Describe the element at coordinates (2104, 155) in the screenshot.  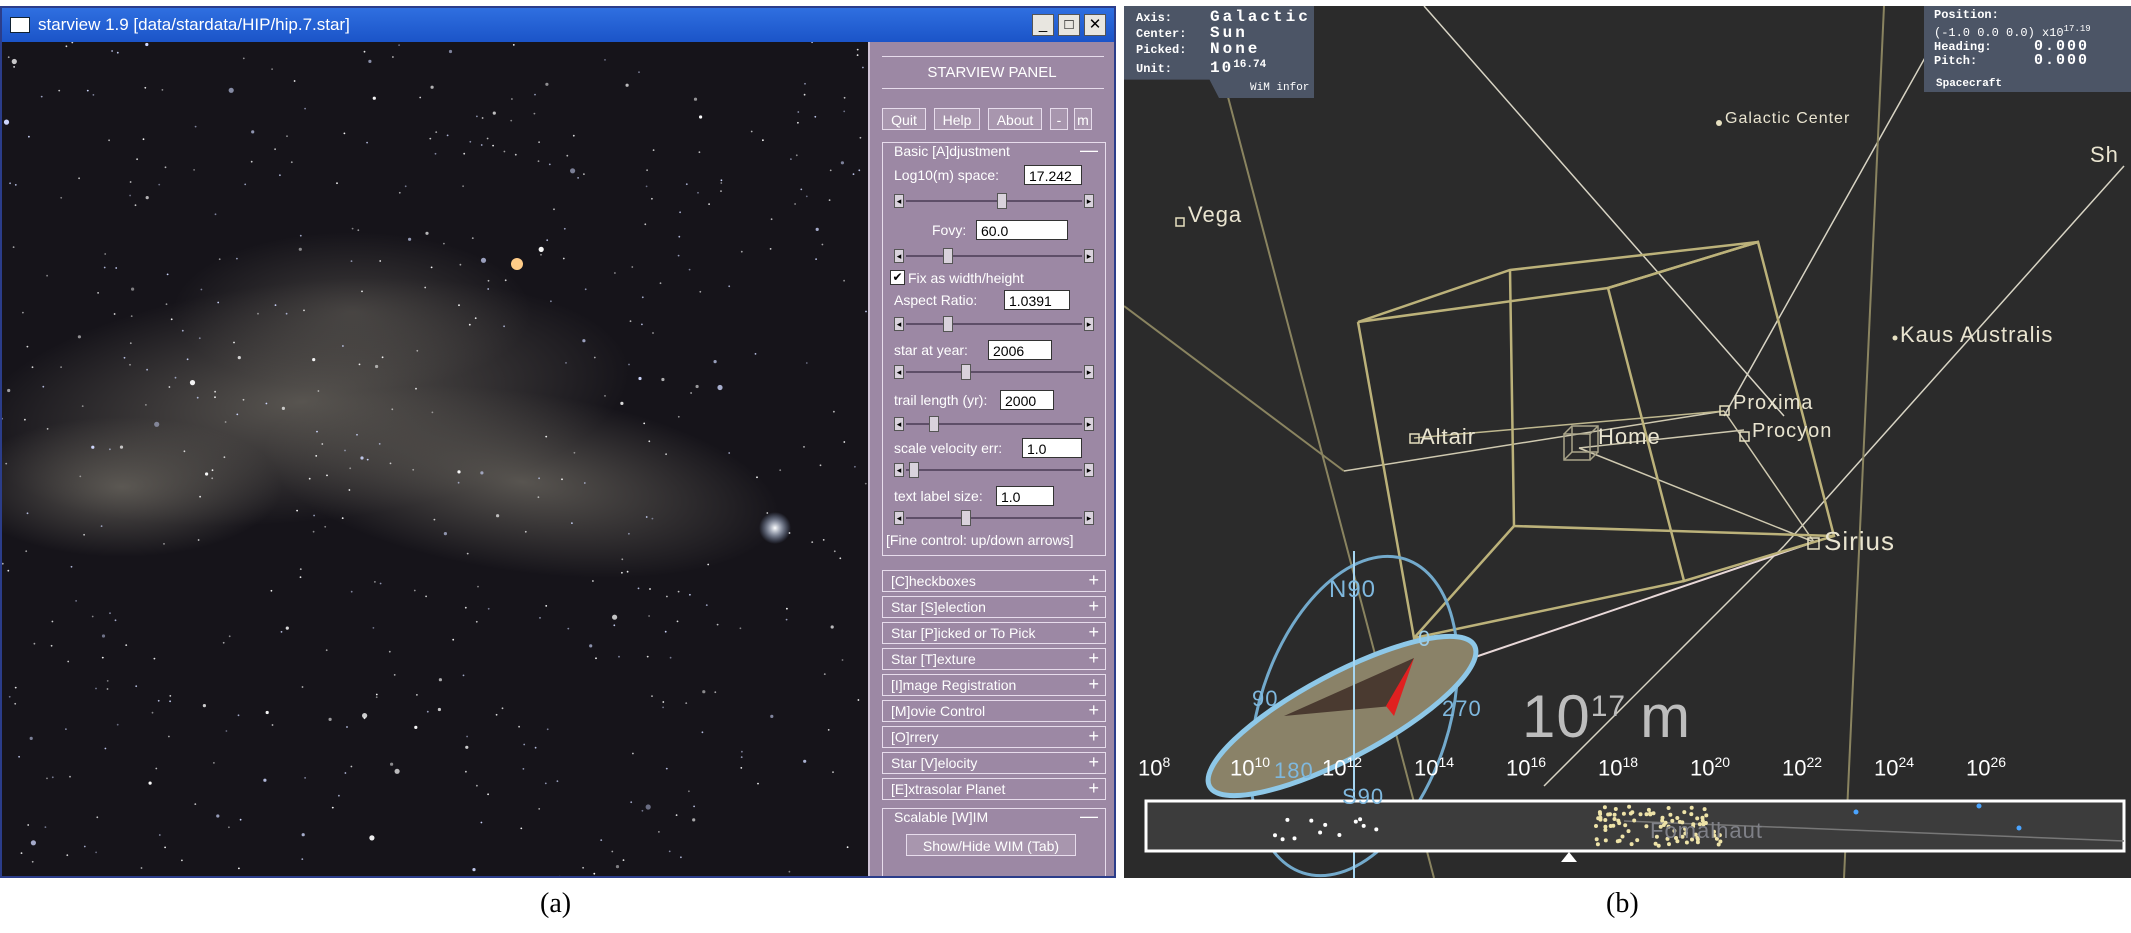
I see `sh-label: Sh` at that location.